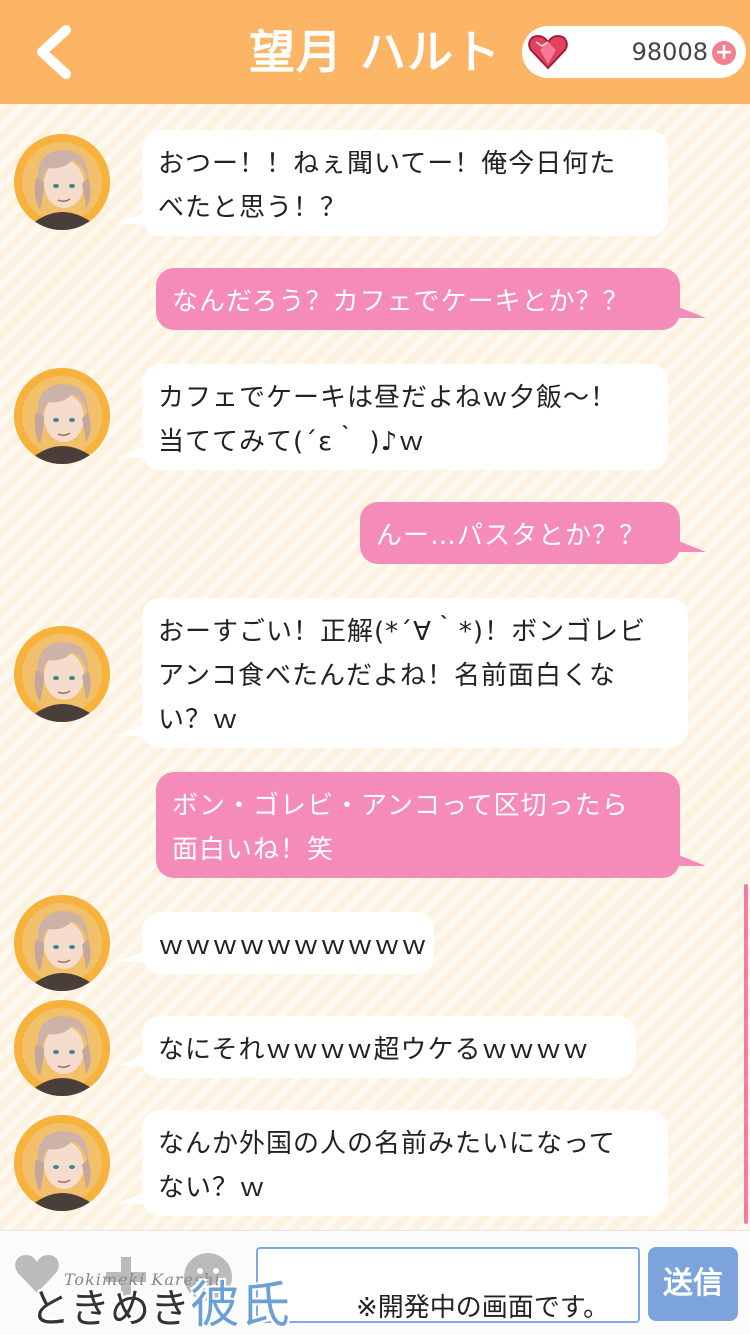 Image resolution: width=750 pixels, height=1335 pixels. Describe the element at coordinates (387, 676) in the screenshot. I see `message-line: アンコ食べたんだよね！名前面白くな` at that location.